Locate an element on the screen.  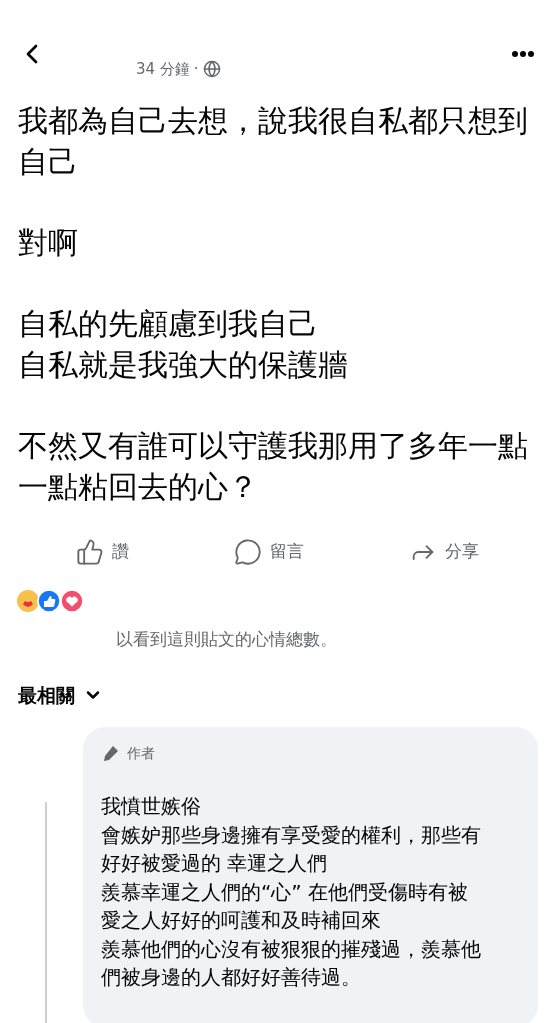
post-text: 自私的先顧慮到我自己 is located at coordinates (168, 324).